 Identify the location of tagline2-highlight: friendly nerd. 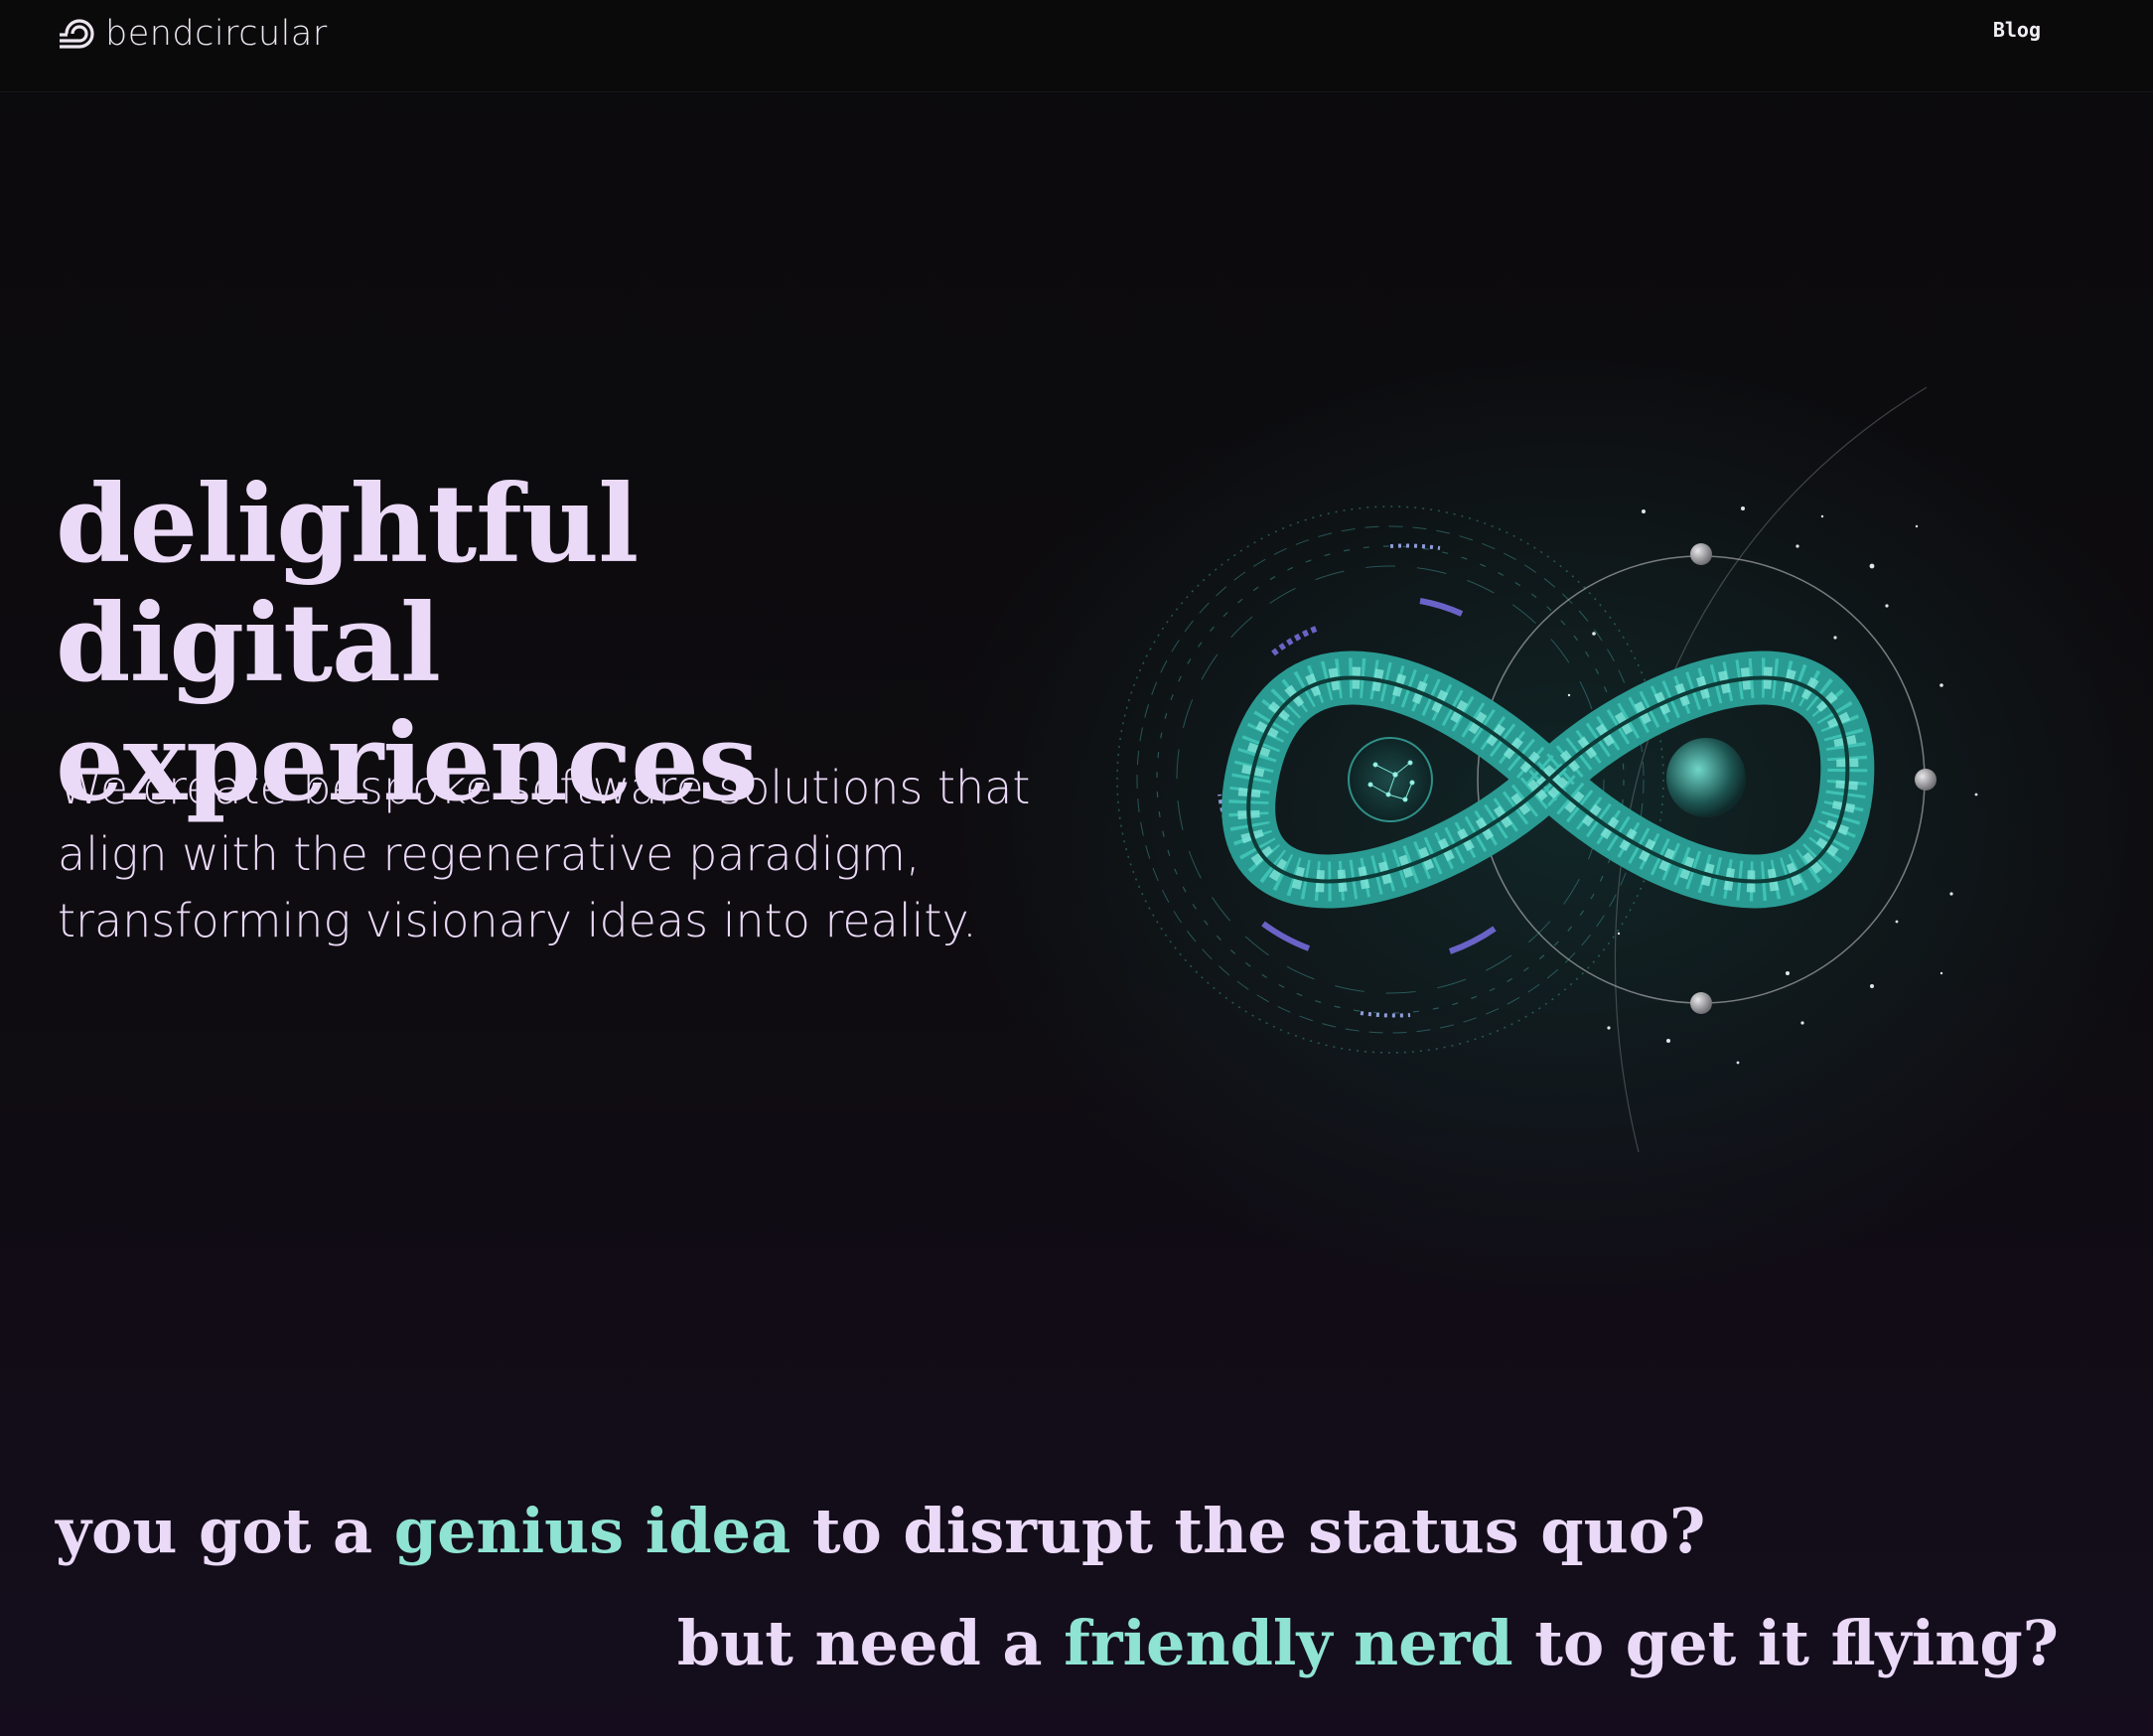
(1288, 1643).